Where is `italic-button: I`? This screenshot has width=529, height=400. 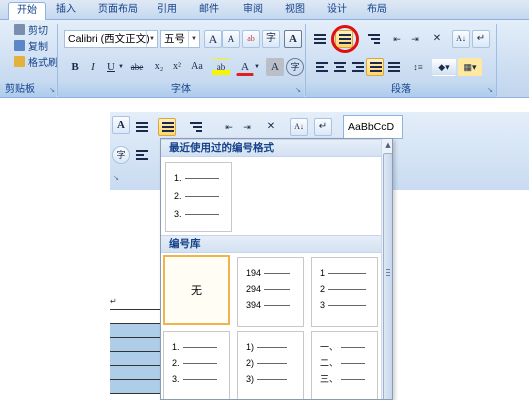 italic-button: I is located at coordinates (93, 67).